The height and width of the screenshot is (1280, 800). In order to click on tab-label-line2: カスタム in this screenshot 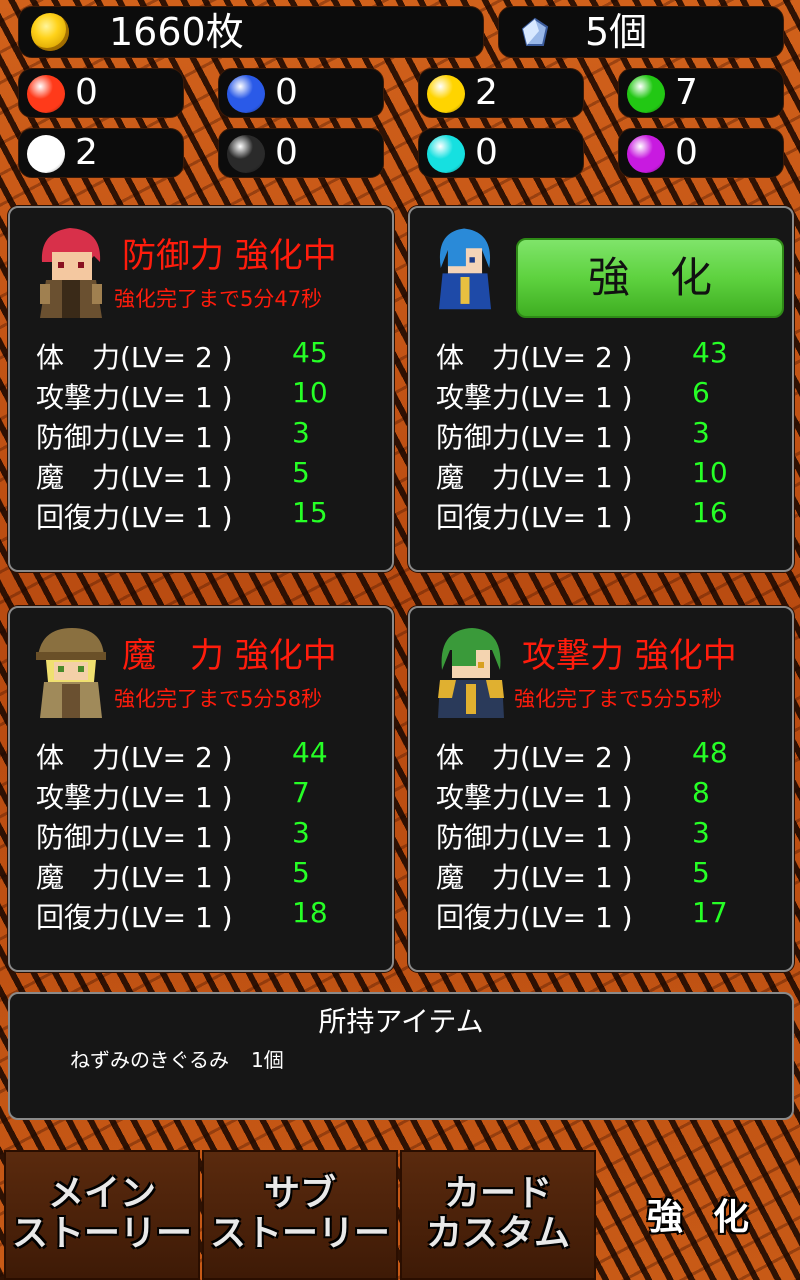, I will do `click(497, 1233)`.